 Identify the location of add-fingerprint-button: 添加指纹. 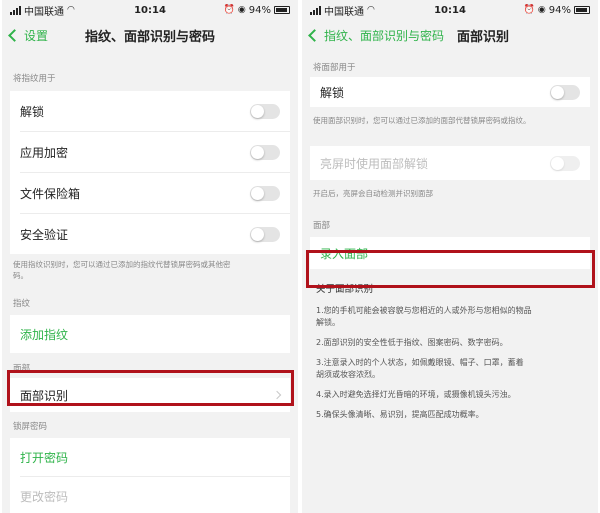
(150, 334).